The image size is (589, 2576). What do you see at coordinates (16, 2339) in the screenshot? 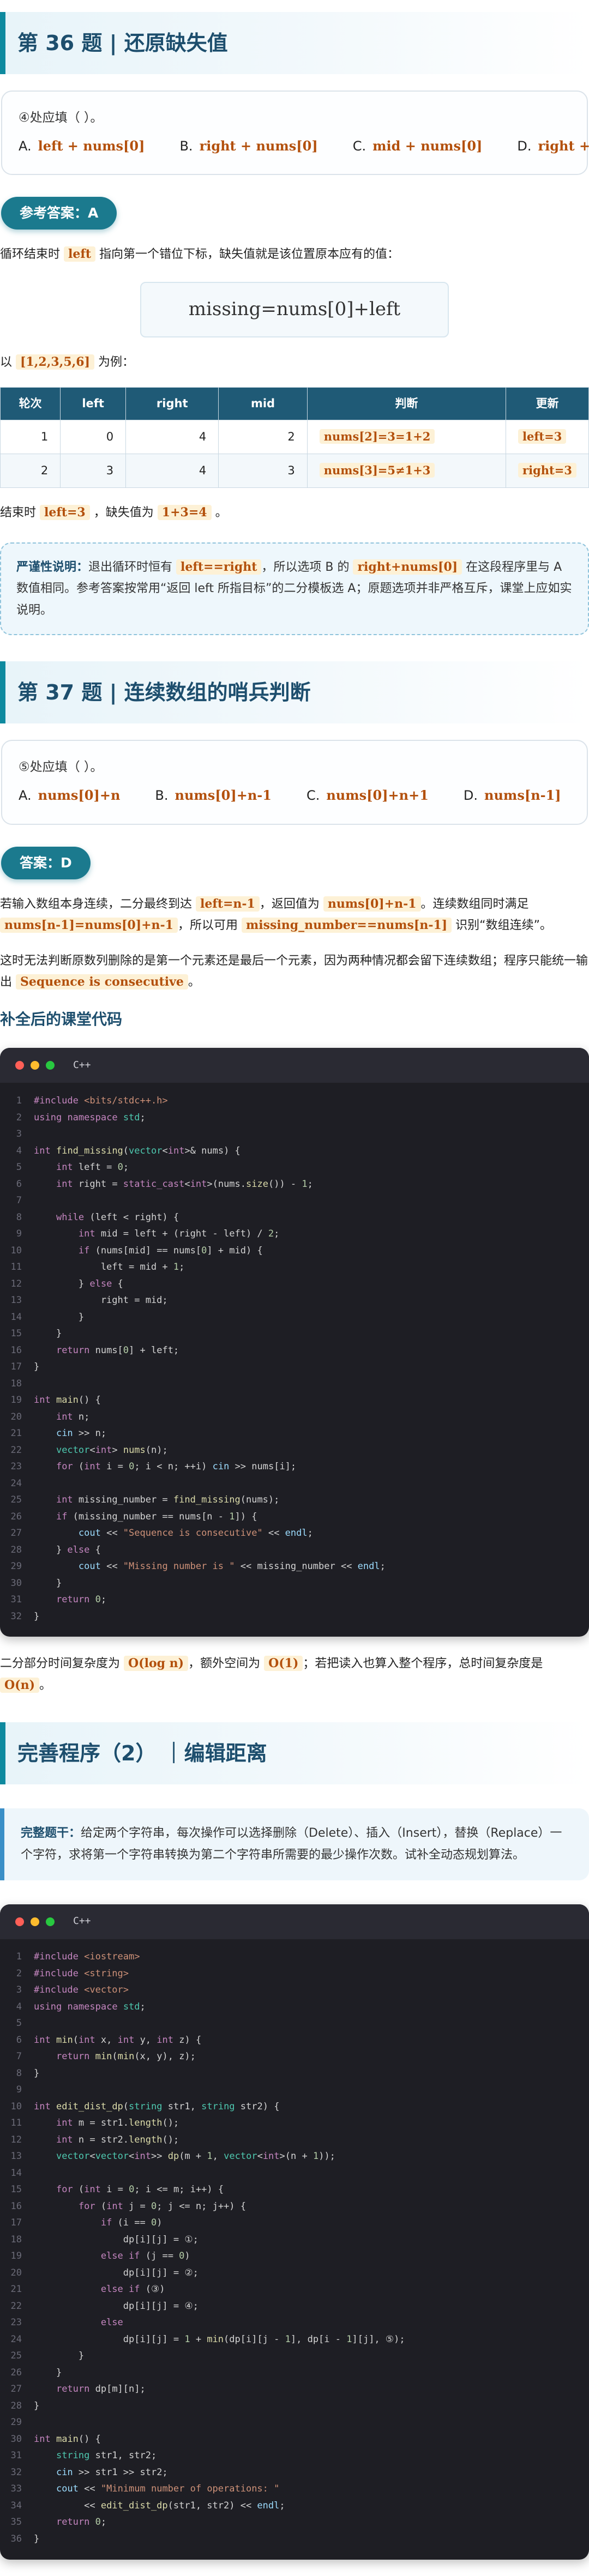
I see `line-number: 24` at bounding box center [16, 2339].